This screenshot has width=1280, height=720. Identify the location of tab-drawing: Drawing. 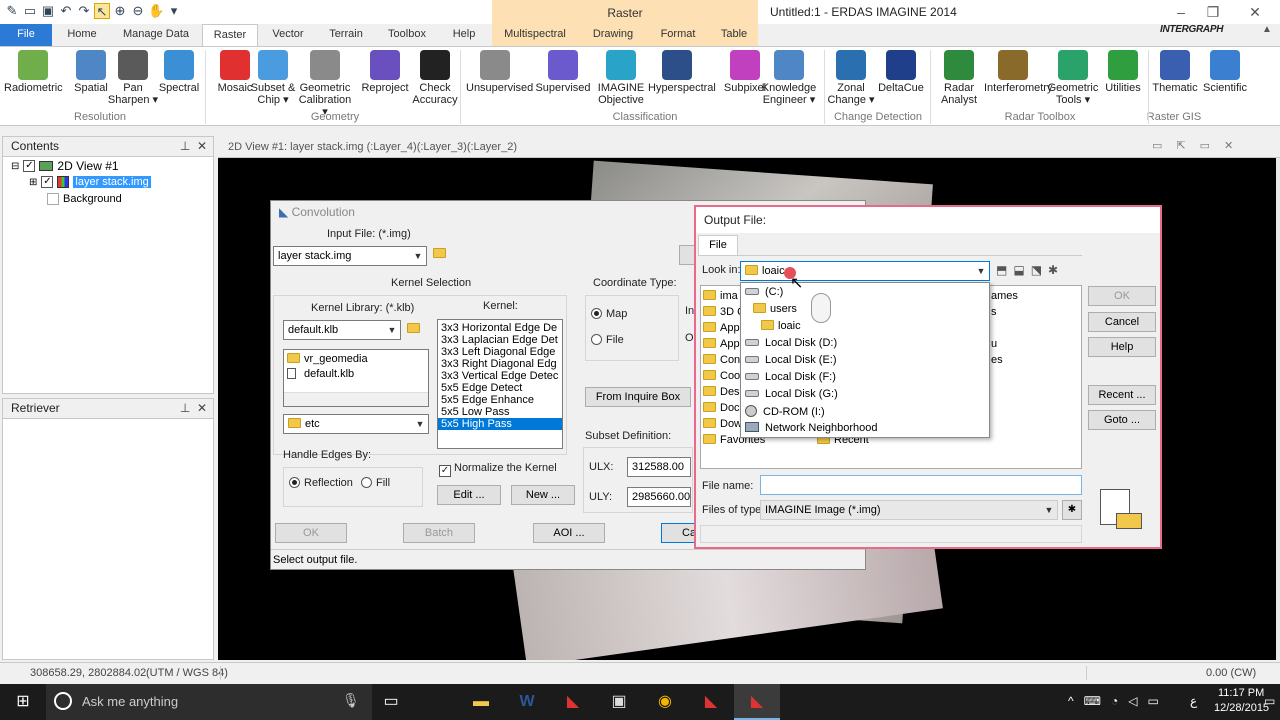
(613, 35).